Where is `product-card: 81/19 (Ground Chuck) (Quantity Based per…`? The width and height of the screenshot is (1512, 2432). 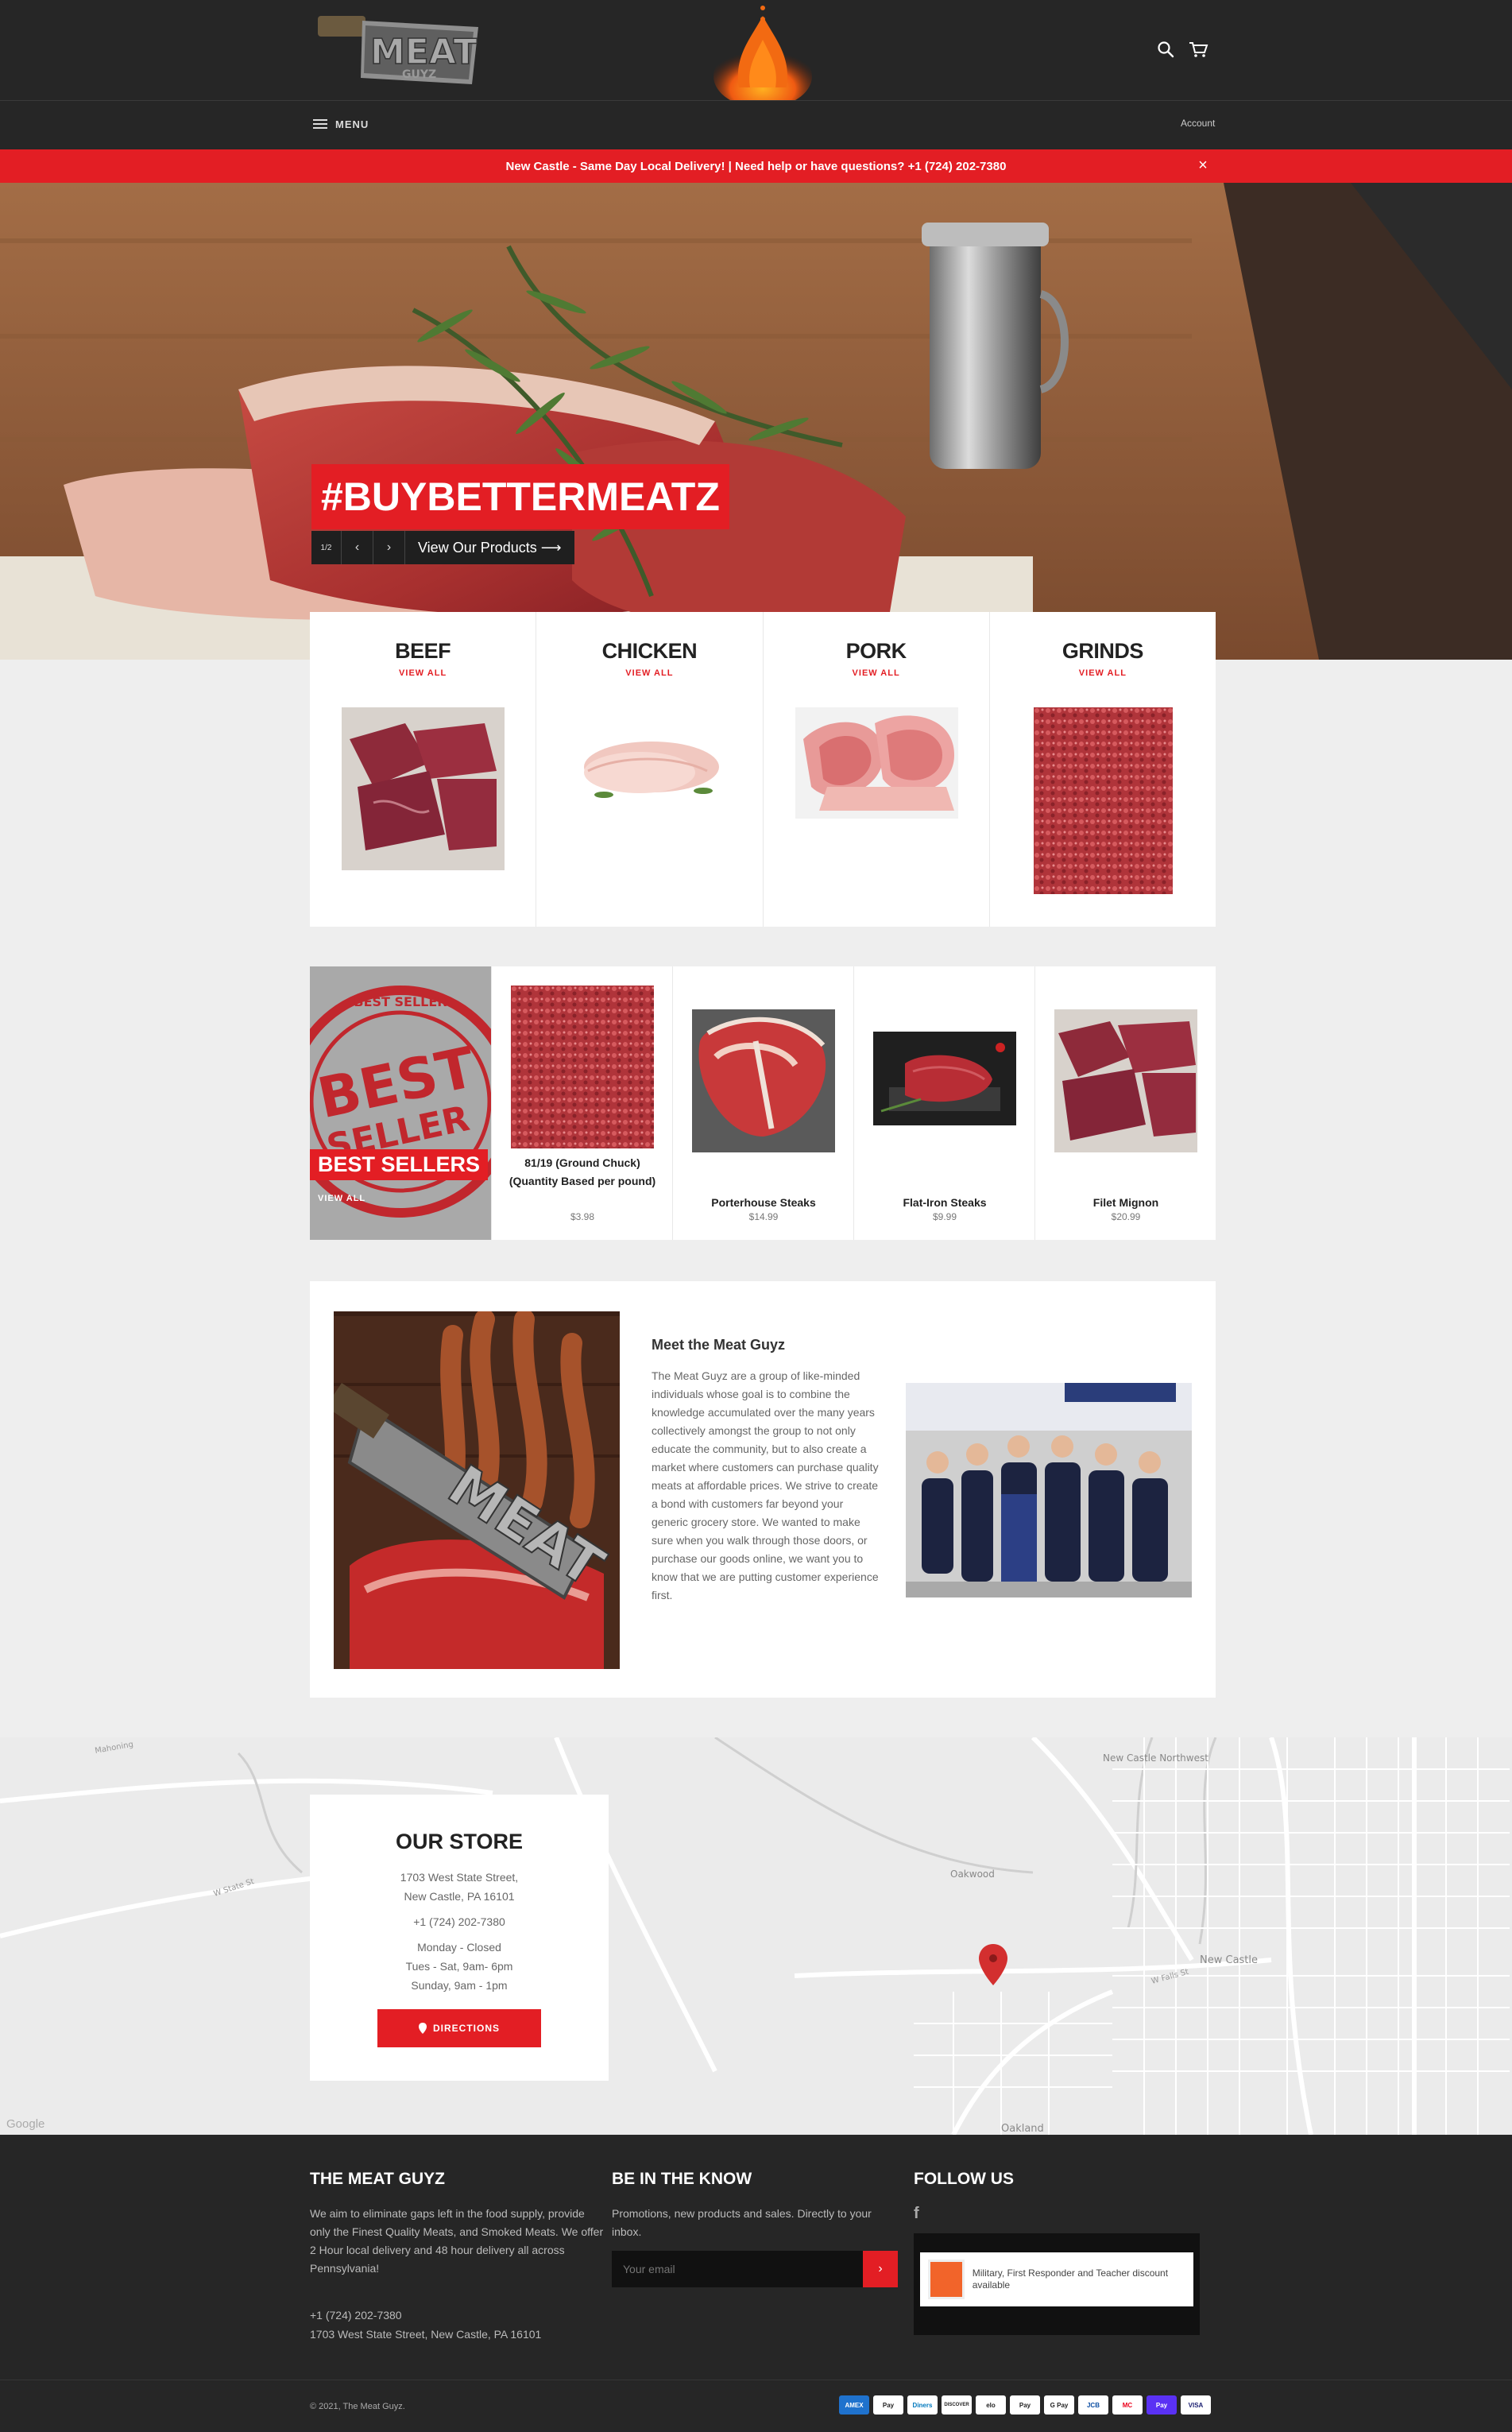
product-card: 81/19 (Ground Chuck) (Quantity Based per… is located at coordinates (581, 1103).